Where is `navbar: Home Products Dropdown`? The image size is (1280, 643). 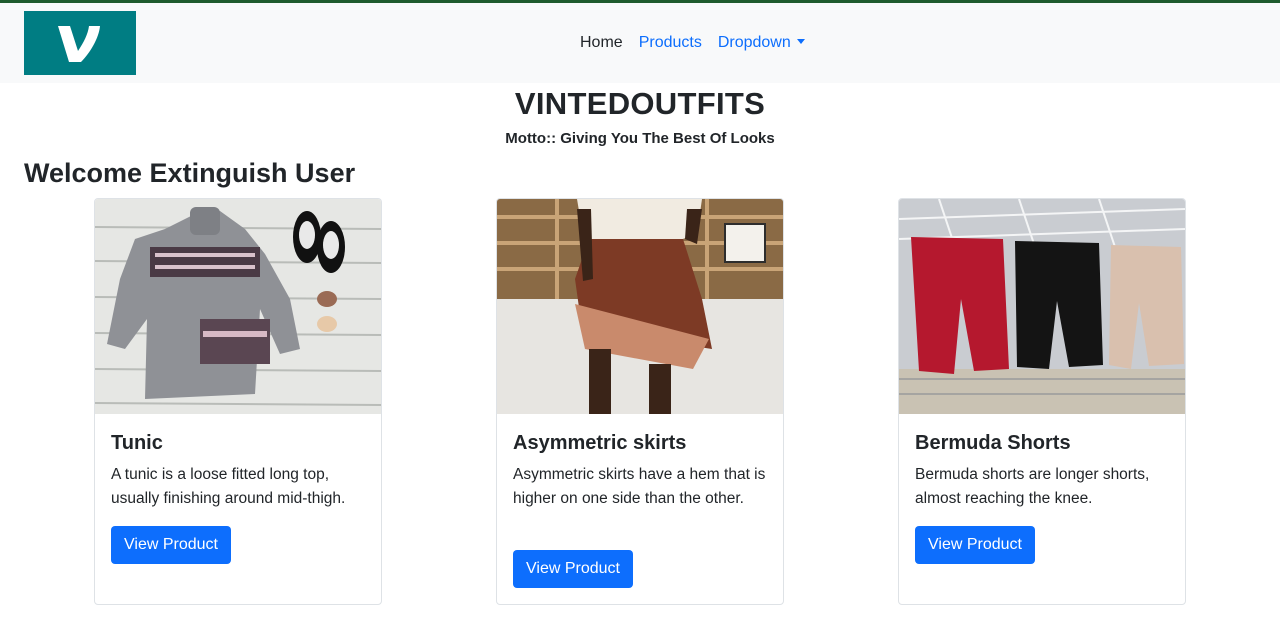
navbar: Home Products Dropdown is located at coordinates (640, 43).